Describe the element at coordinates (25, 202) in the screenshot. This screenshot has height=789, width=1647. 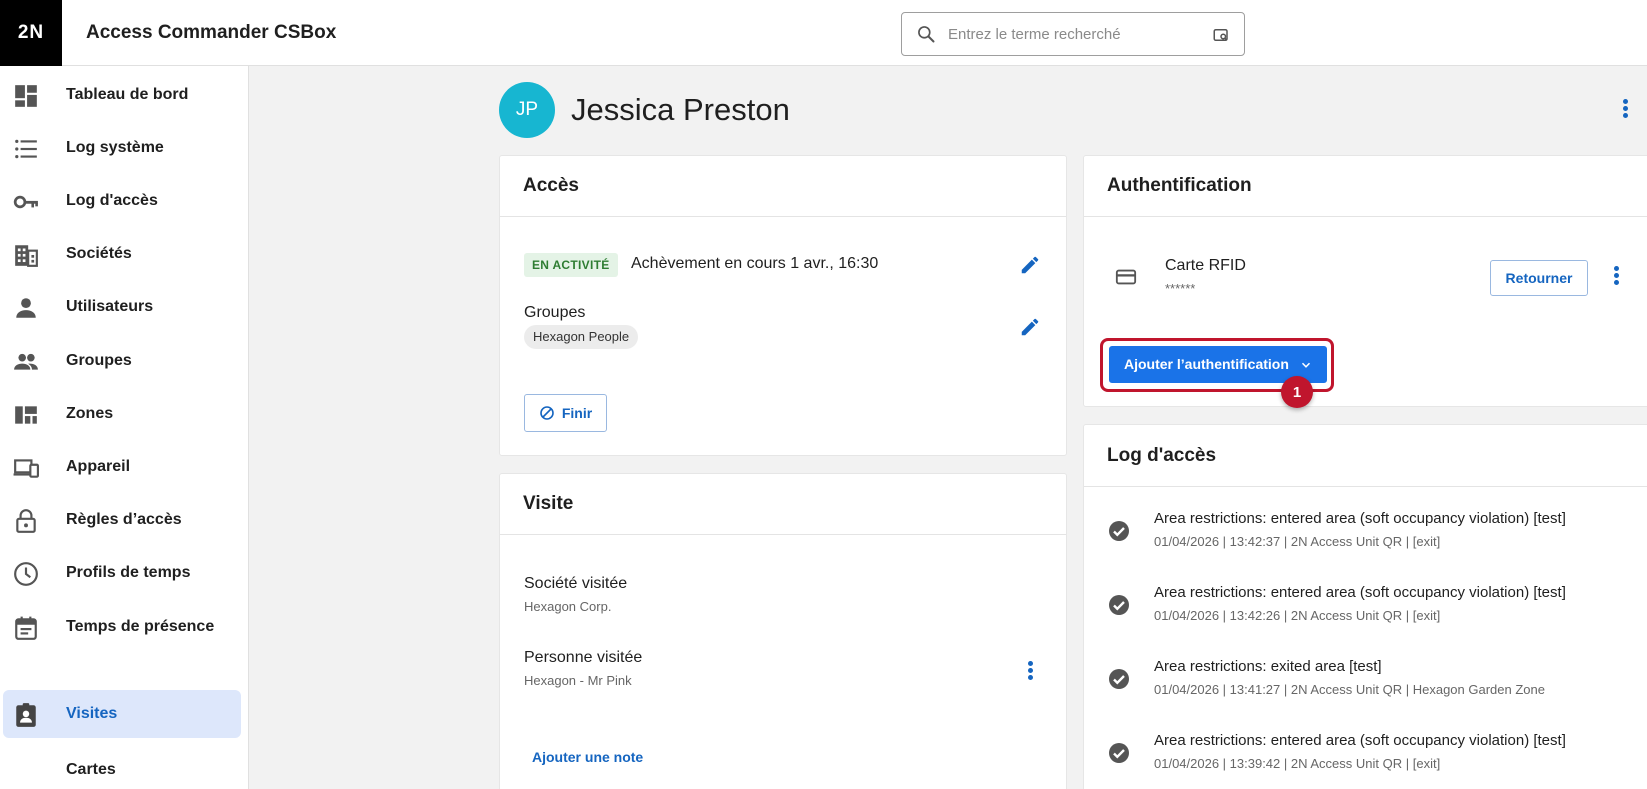
I see `key-icon` at that location.